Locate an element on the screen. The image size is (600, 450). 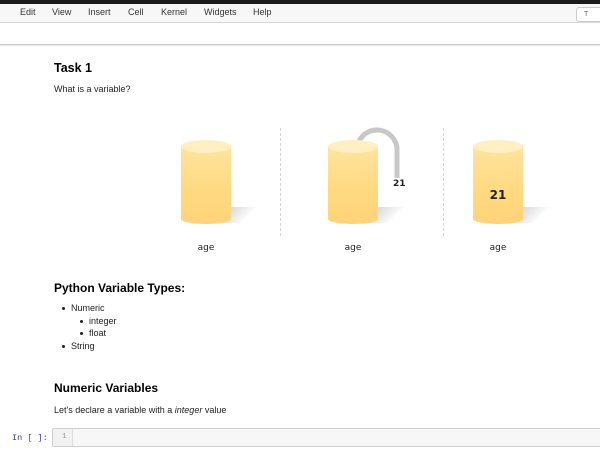
header-shadow is located at coordinates (300, 46).